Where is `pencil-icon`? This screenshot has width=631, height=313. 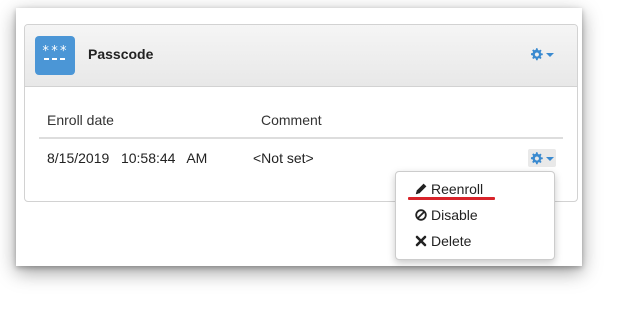 pencil-icon is located at coordinates (421, 189).